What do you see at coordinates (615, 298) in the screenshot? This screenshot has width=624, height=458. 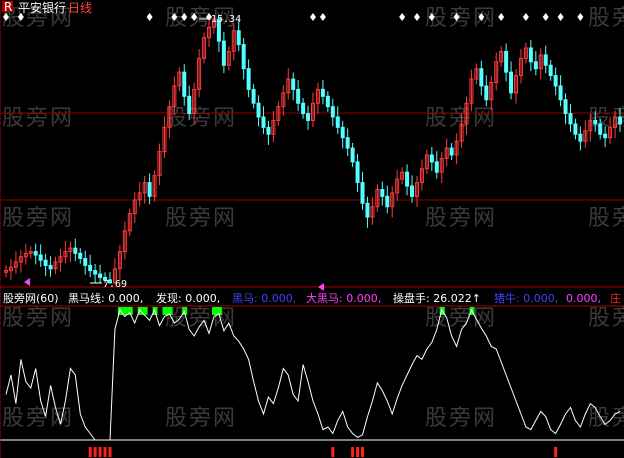 I see `legend-item-8: 庄` at bounding box center [615, 298].